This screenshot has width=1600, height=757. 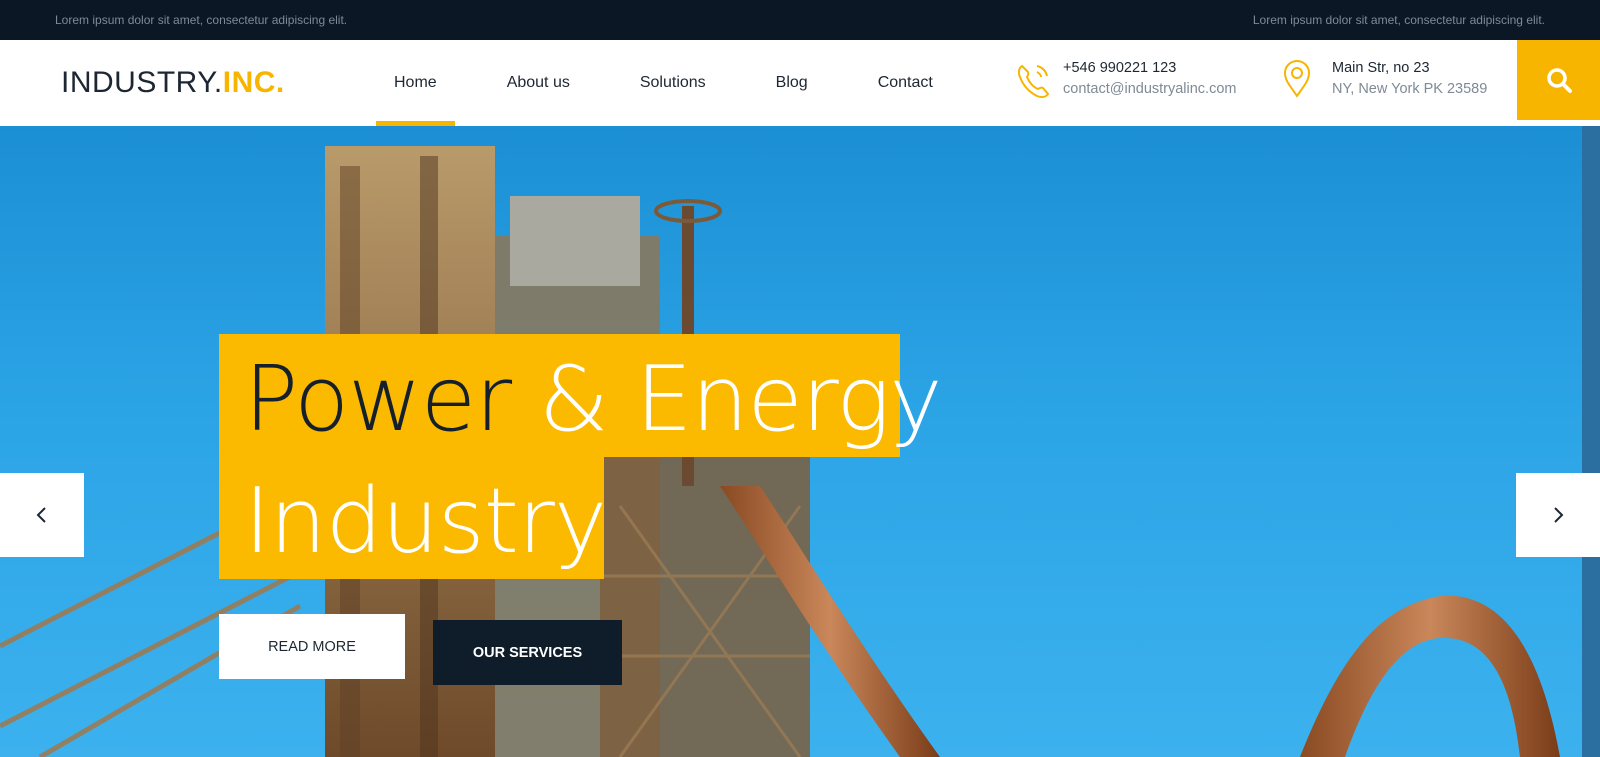 I want to click on address-street: Main Str, no 23, so click(x=1381, y=68).